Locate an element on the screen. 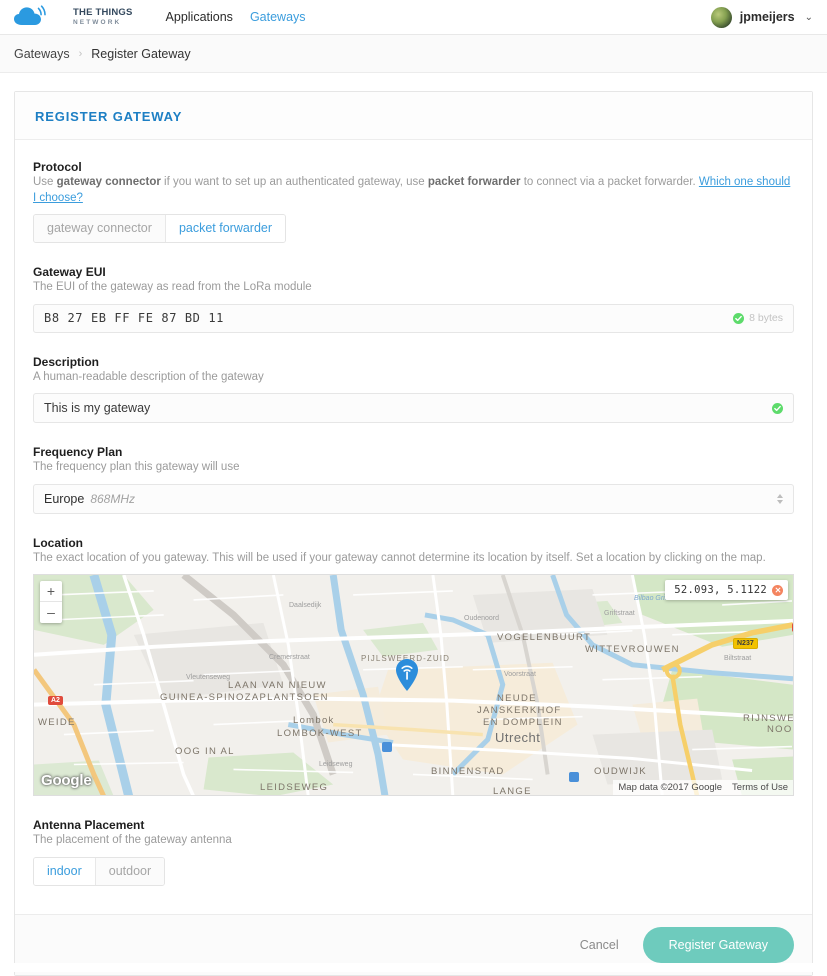 This screenshot has height=976, width=827. description-input-wrapper is located at coordinates (413, 408).